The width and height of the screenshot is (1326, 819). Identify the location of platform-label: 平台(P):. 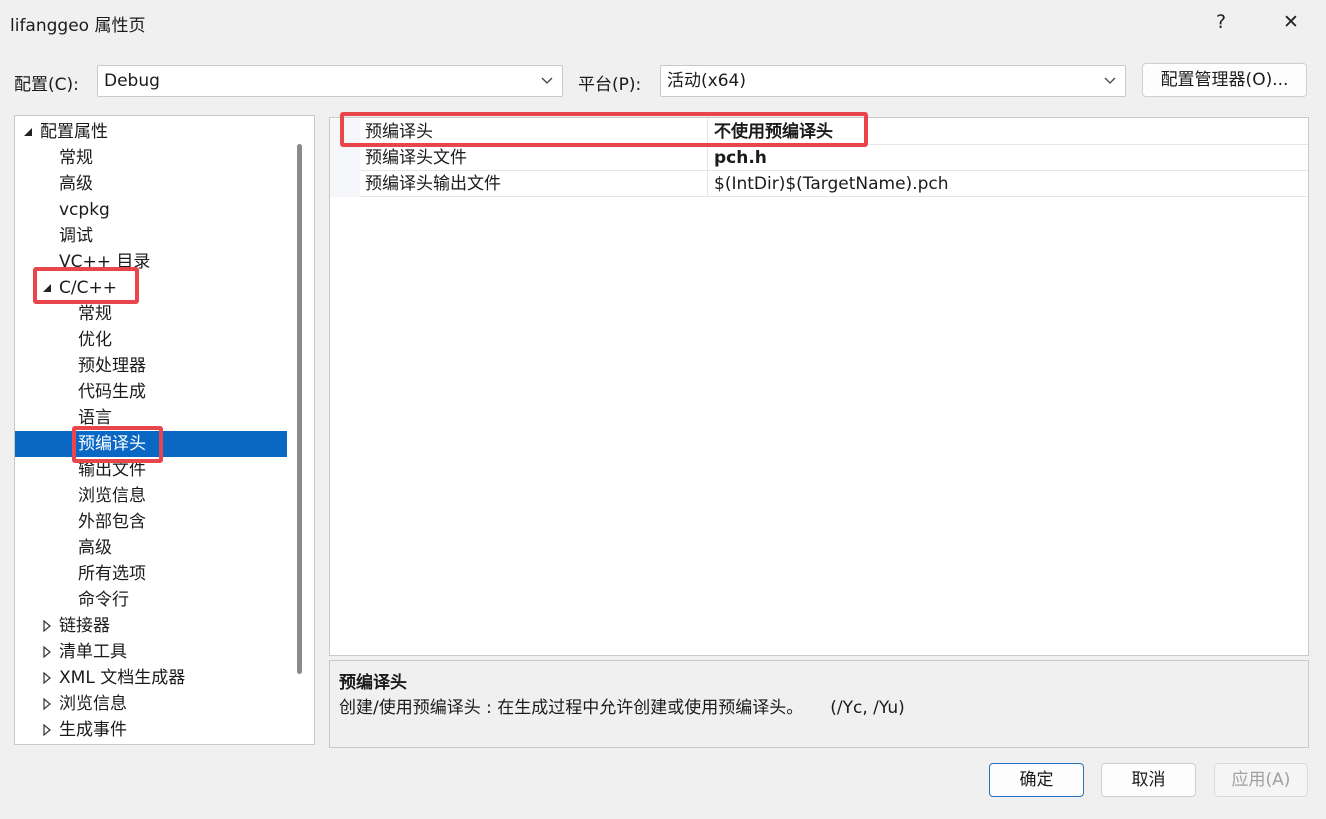
(610, 85).